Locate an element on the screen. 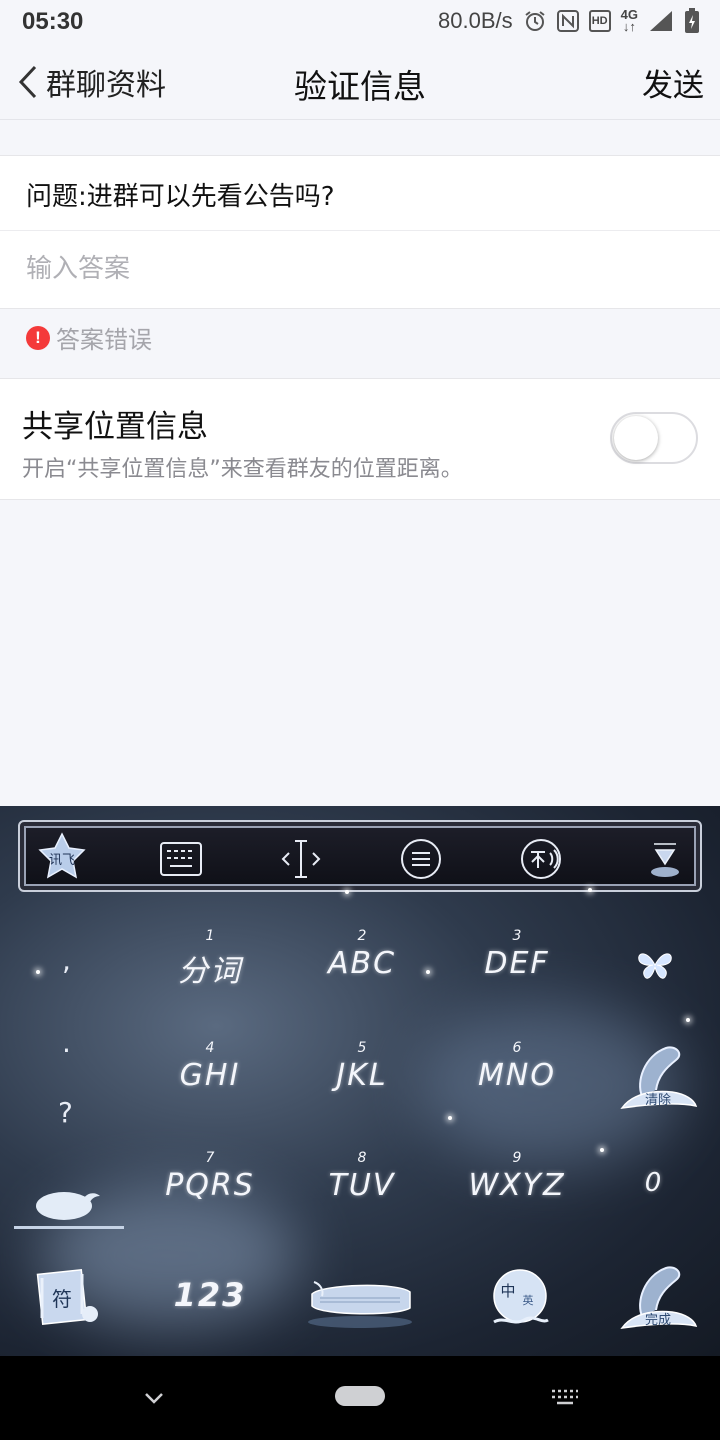 This screenshot has width=720, height=1440. answer-input is located at coordinates (356, 269).